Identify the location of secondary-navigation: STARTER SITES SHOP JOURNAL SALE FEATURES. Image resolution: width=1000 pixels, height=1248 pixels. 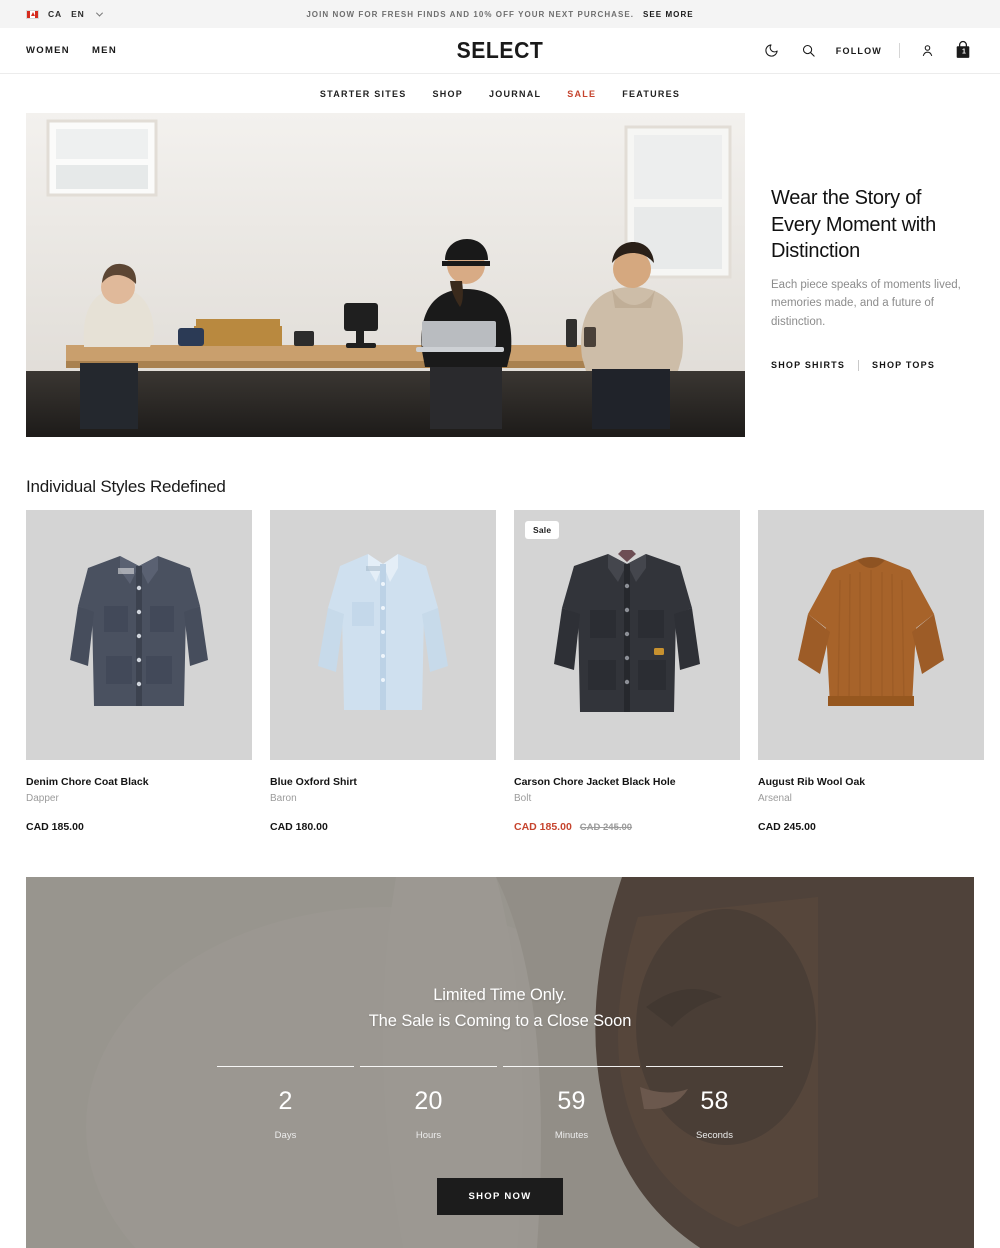
(500, 93).